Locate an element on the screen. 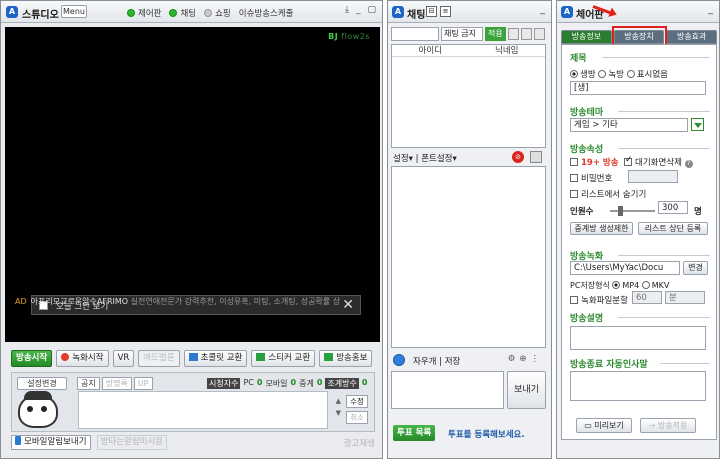 Image resolution: width=720 pixels, height=459 pixels. viewers-input: 300 is located at coordinates (673, 207).